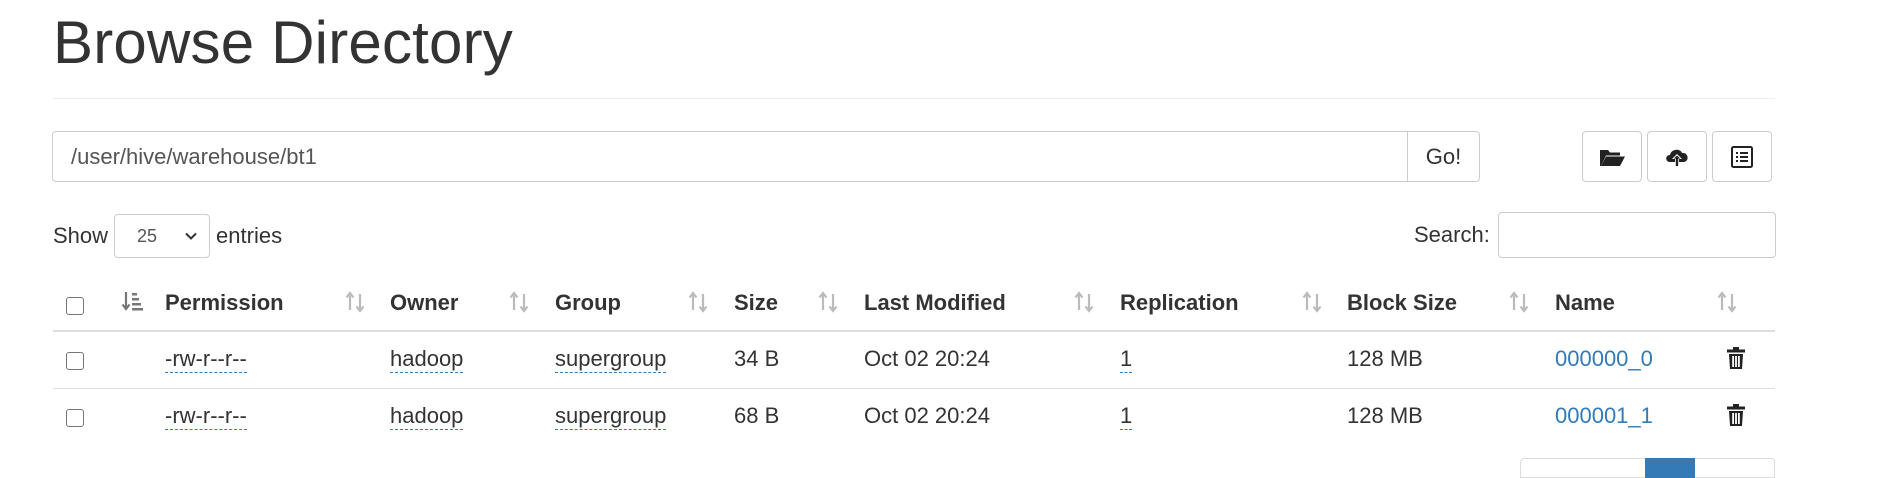 This screenshot has width=1879, height=478. Describe the element at coordinates (1636, 235) in the screenshot. I see `search-input` at that location.